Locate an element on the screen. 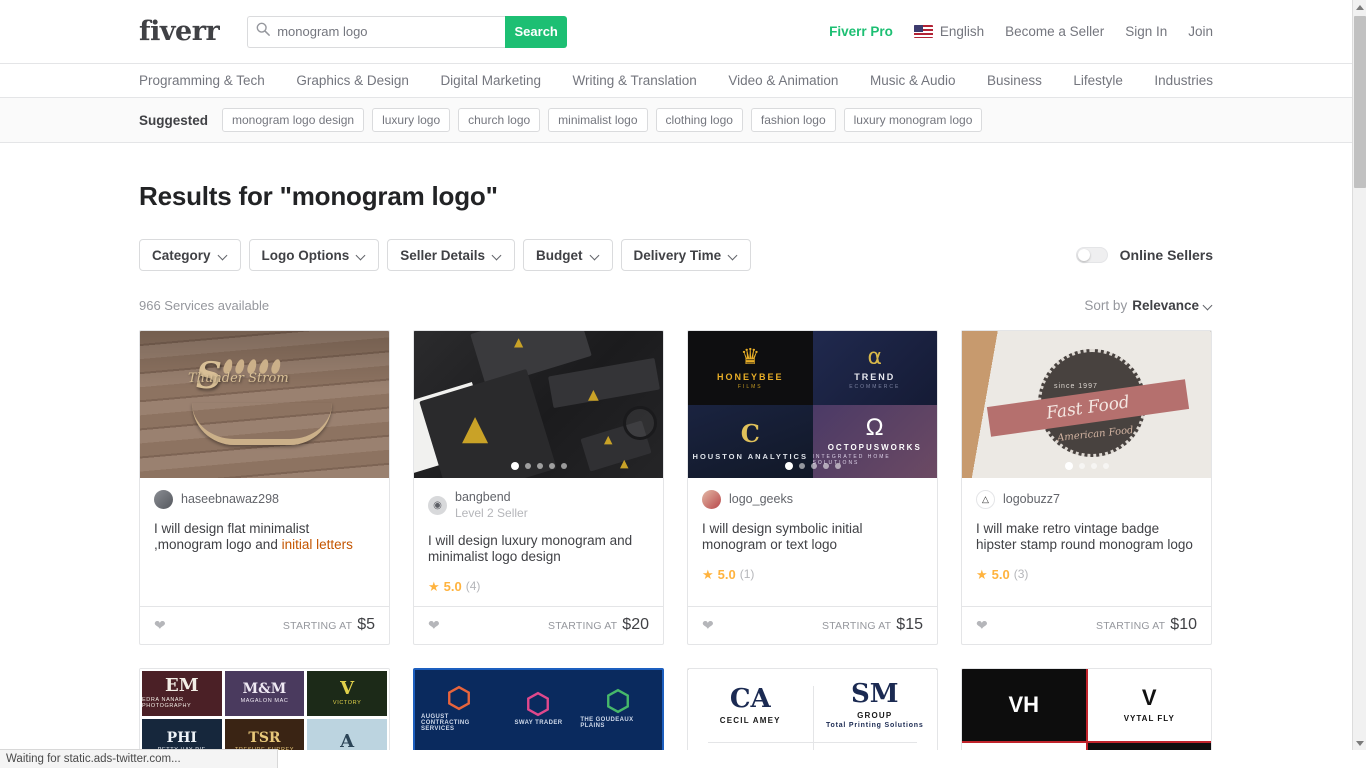 The height and width of the screenshot is (768, 1366). gig-seller: logo_geeks is located at coordinates (812, 499).